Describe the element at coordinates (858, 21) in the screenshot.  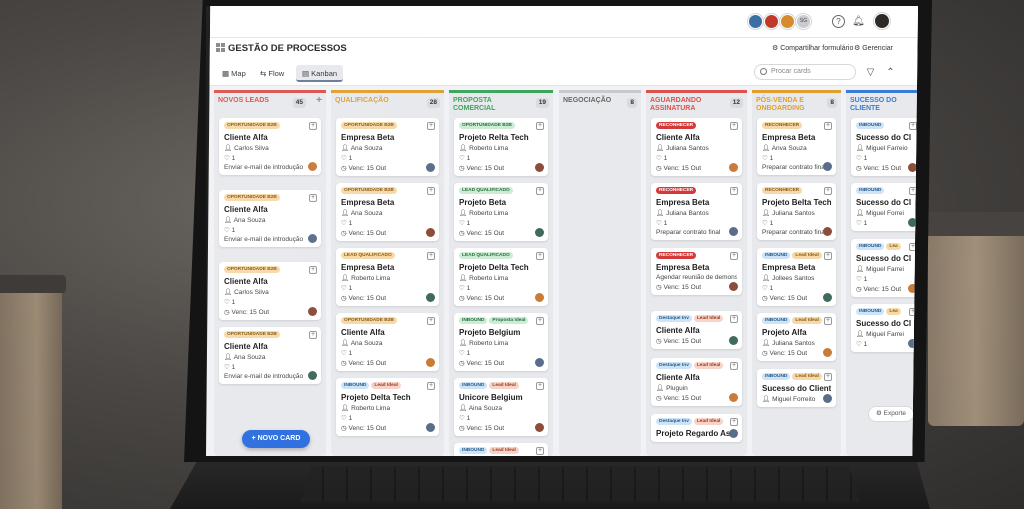
I see `bell-icon: 🔔︎` at that location.